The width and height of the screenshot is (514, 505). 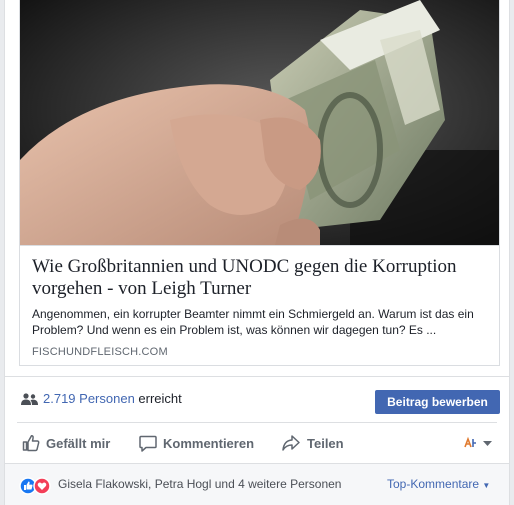 I want to click on page-avatar-dropdown-icon, so click(x=478, y=442).